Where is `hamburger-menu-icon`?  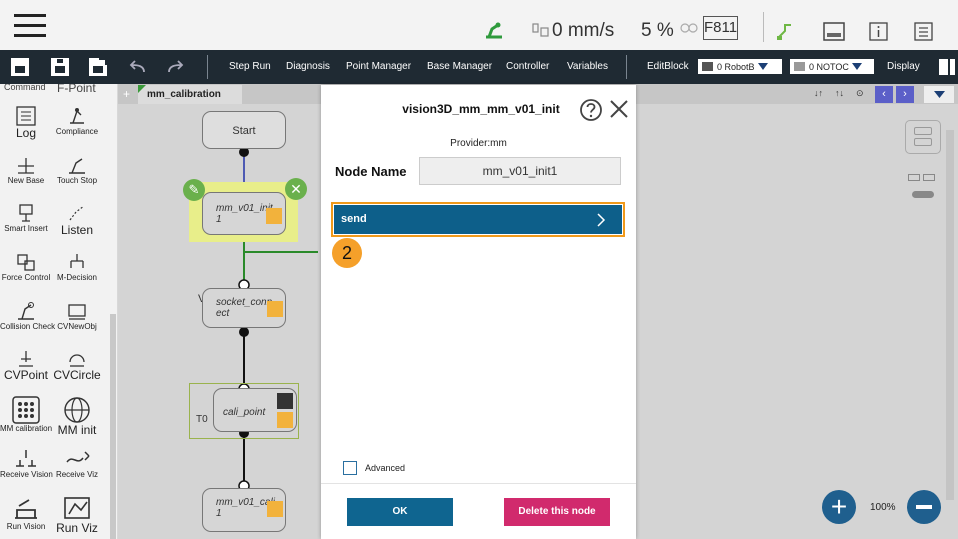
hamburger-menu-icon is located at coordinates (30, 26).